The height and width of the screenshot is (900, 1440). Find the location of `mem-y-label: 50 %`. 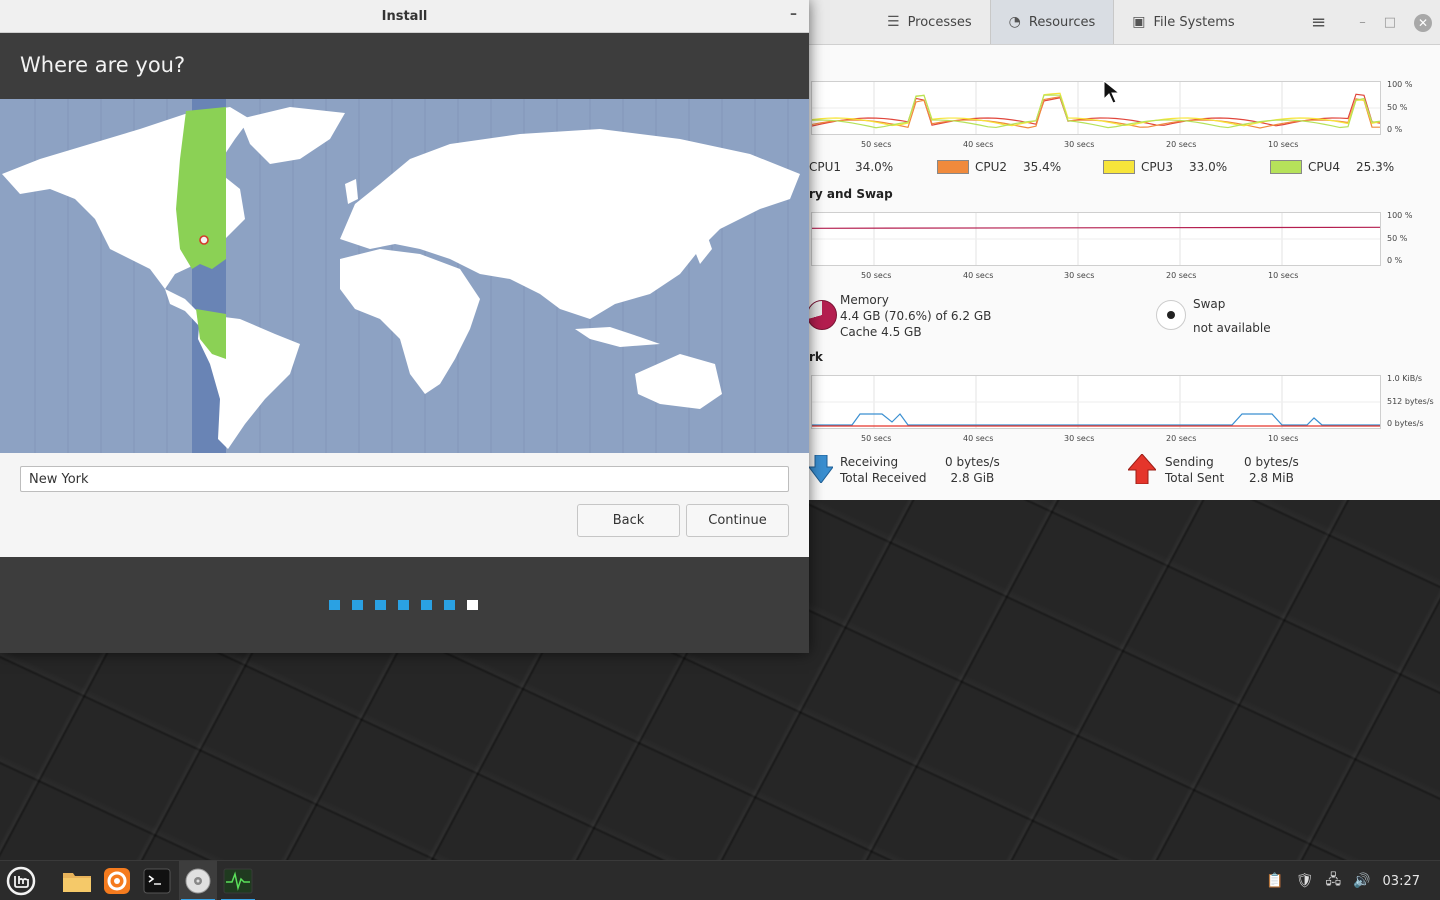

mem-y-label: 50 % is located at coordinates (1397, 238).